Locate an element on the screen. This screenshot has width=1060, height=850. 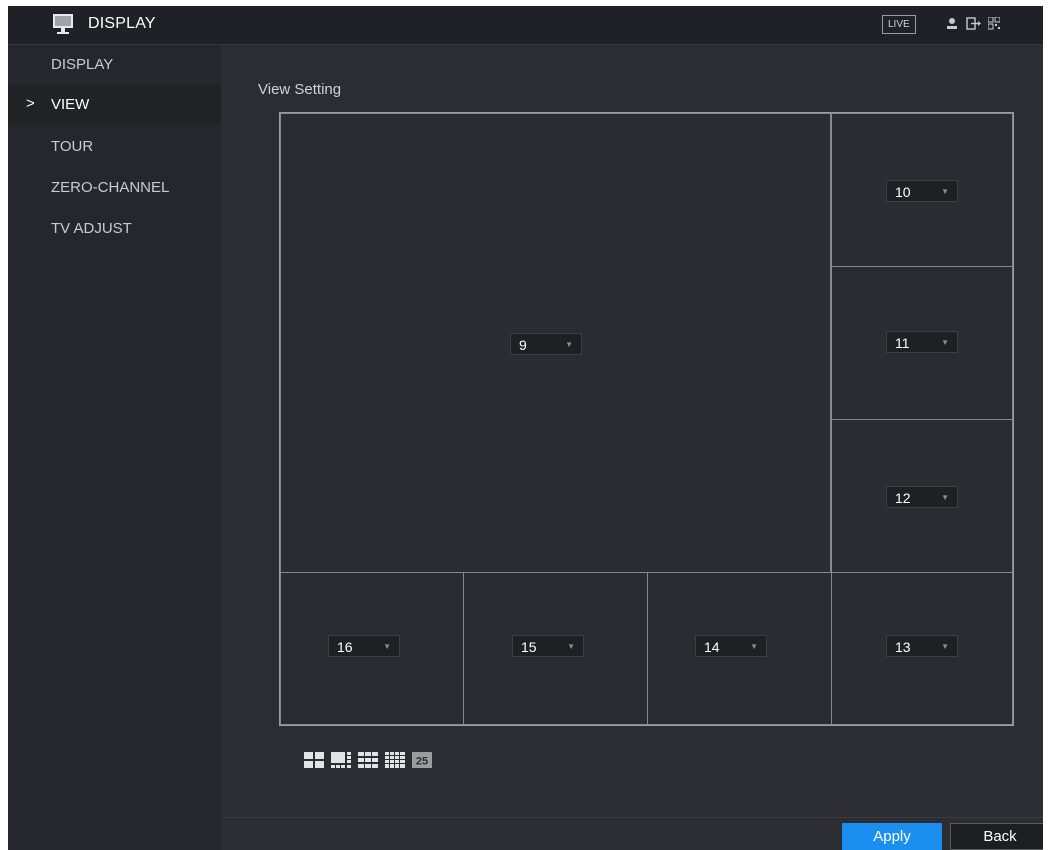
chevron-right-icon: > is located at coordinates (30, 103).